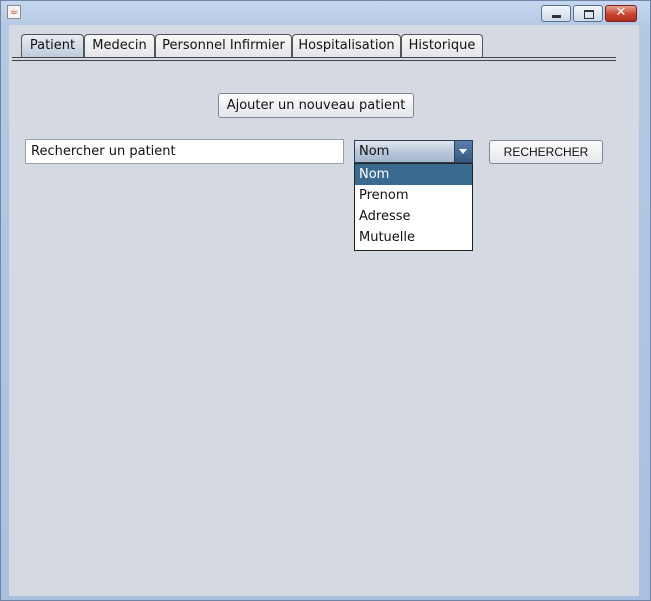 The width and height of the screenshot is (651, 601). Describe the element at coordinates (556, 13) in the screenshot. I see `minimize-button` at that location.